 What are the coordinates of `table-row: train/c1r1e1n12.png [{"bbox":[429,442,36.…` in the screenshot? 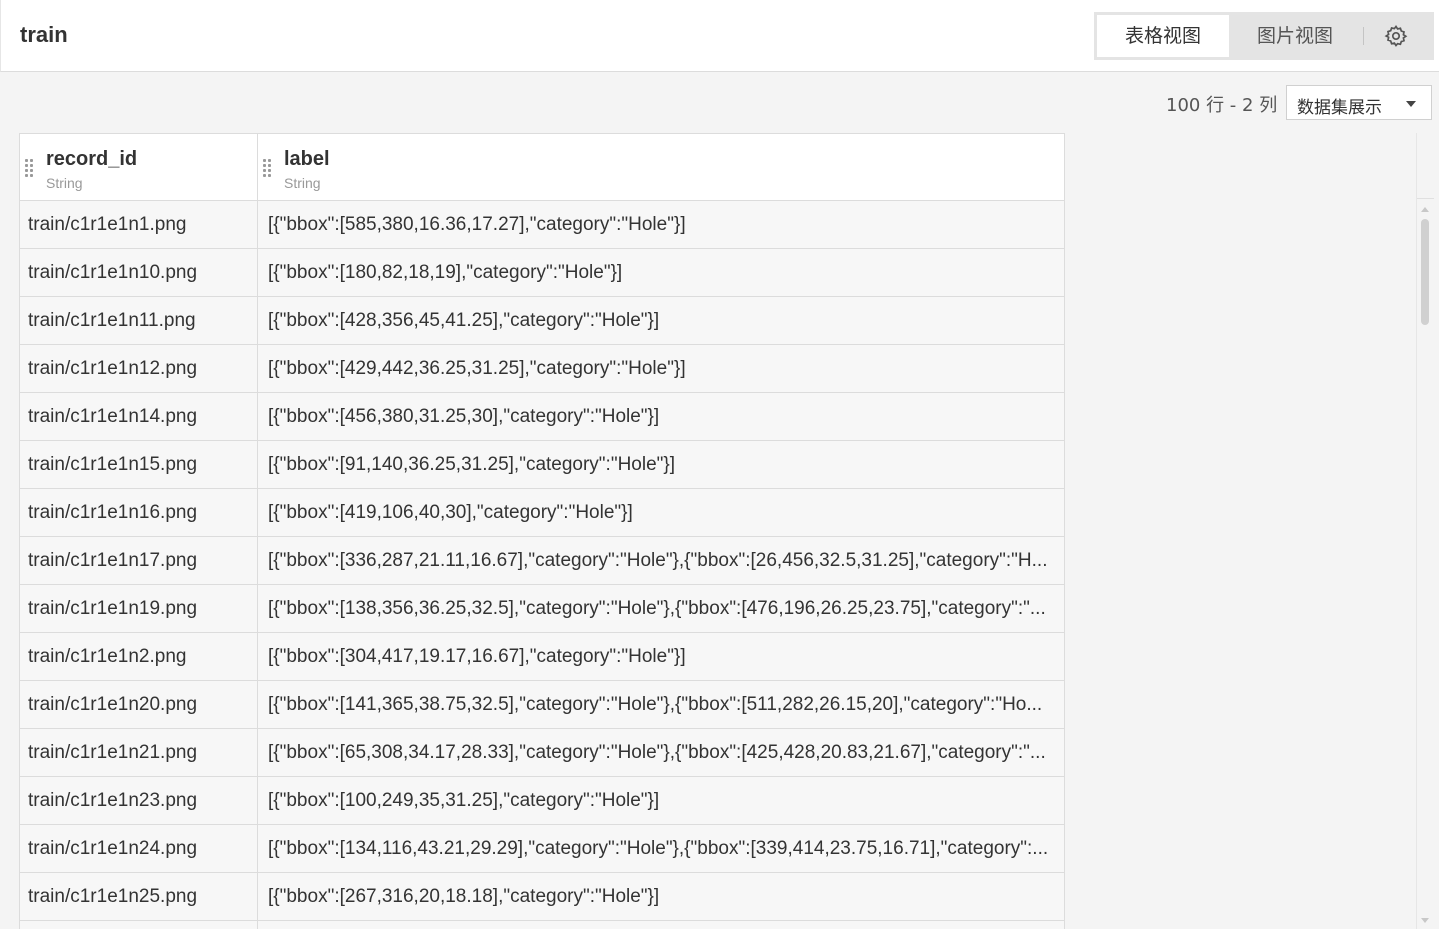 It's located at (542, 369).